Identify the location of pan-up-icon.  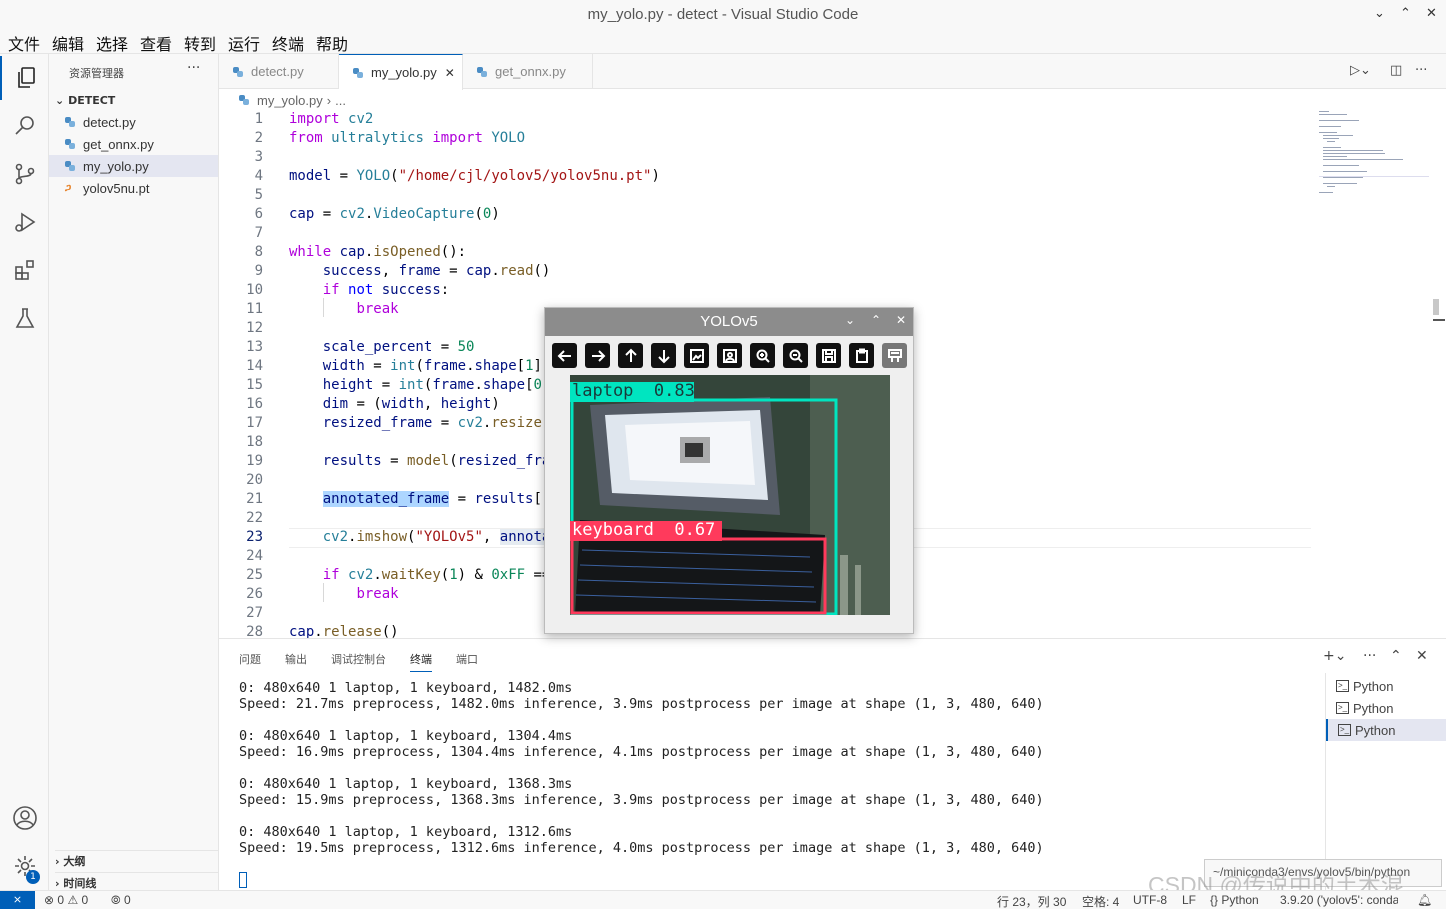
(630, 355).